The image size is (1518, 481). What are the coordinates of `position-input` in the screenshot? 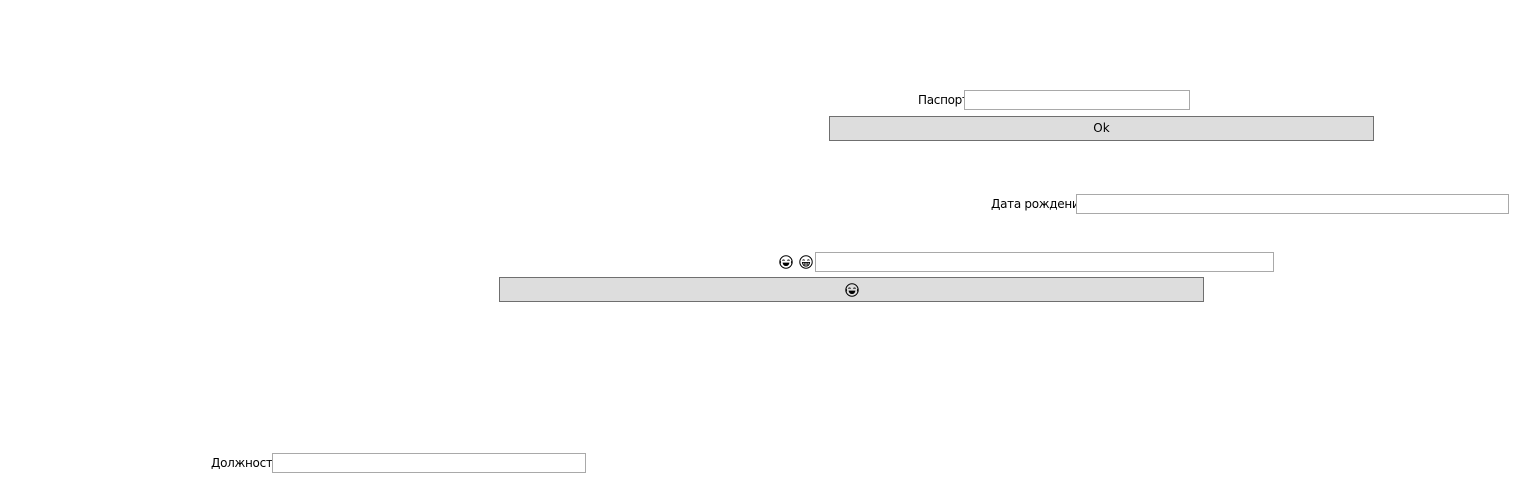 It's located at (429, 463).